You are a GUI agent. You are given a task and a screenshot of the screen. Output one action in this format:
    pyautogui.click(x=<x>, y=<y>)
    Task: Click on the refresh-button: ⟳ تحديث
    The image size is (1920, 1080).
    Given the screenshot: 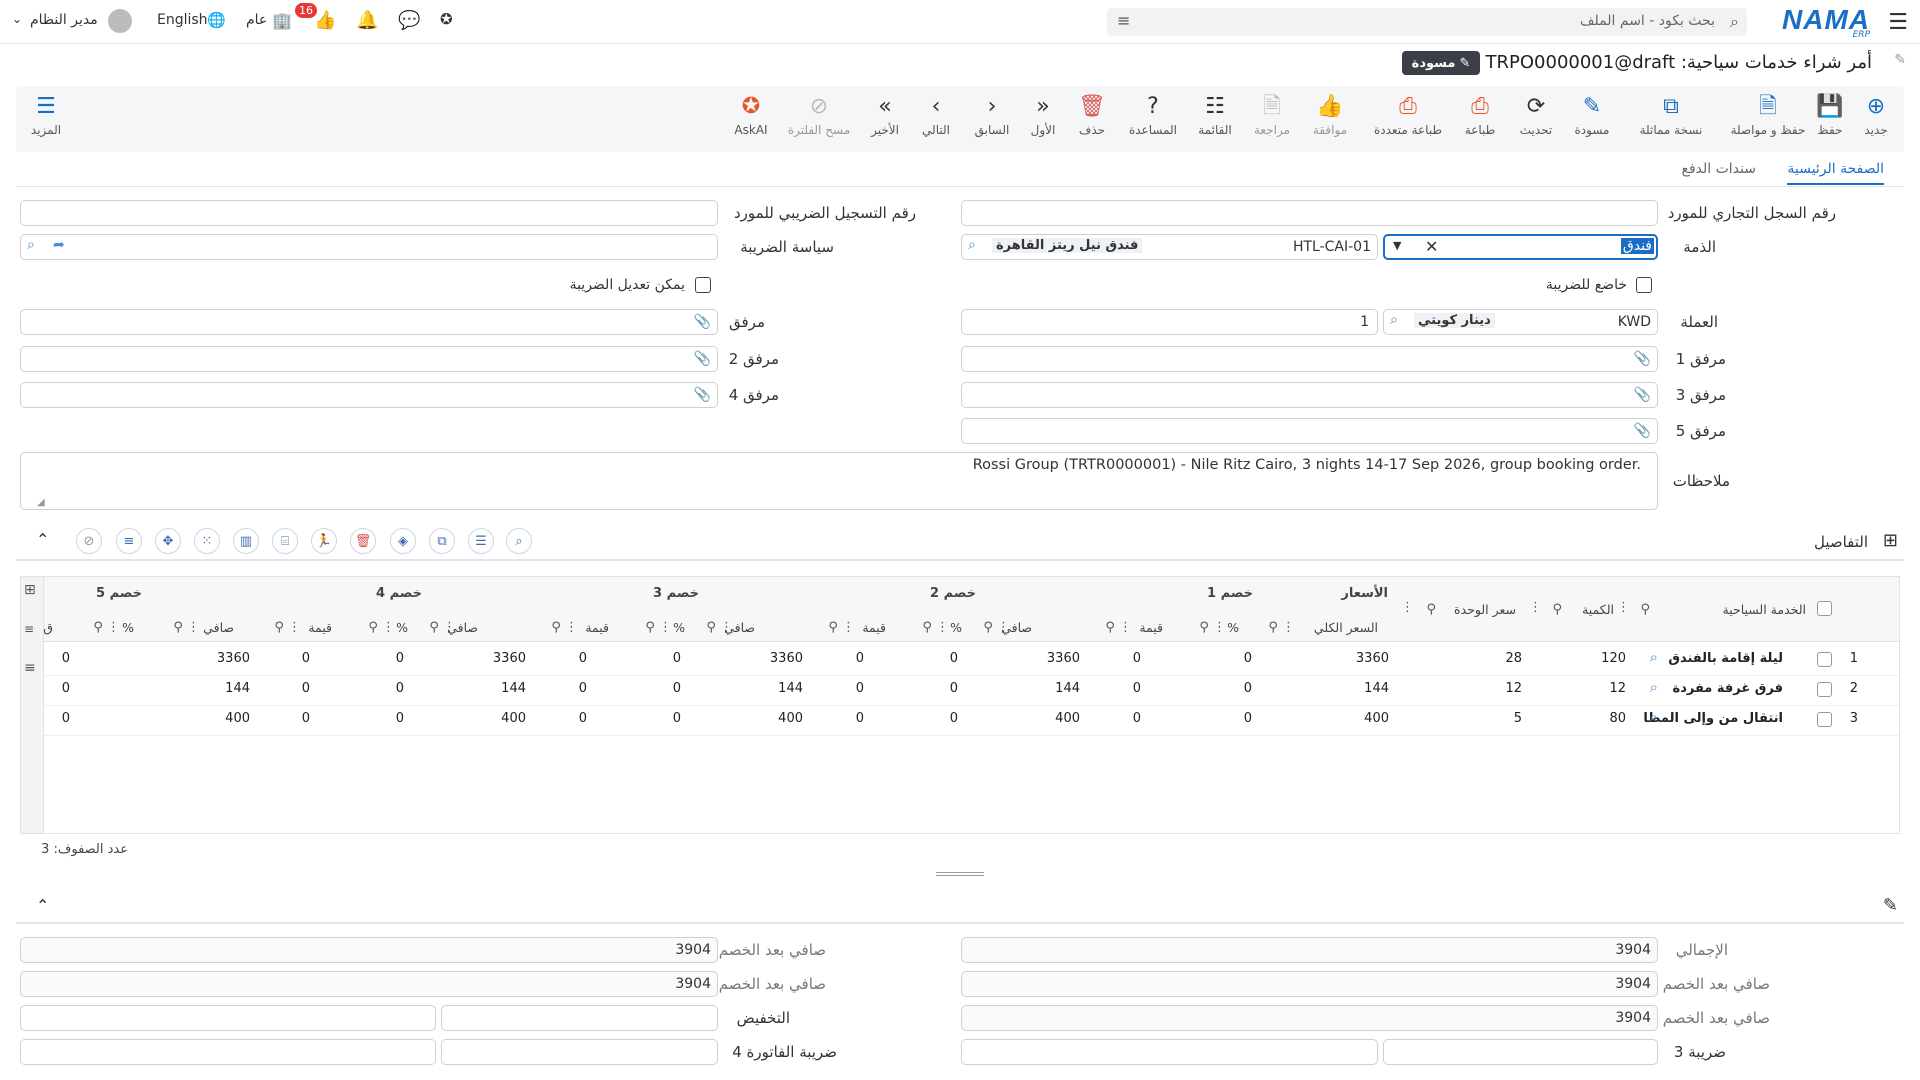 What is the action you would take?
    pyautogui.click(x=1536, y=114)
    